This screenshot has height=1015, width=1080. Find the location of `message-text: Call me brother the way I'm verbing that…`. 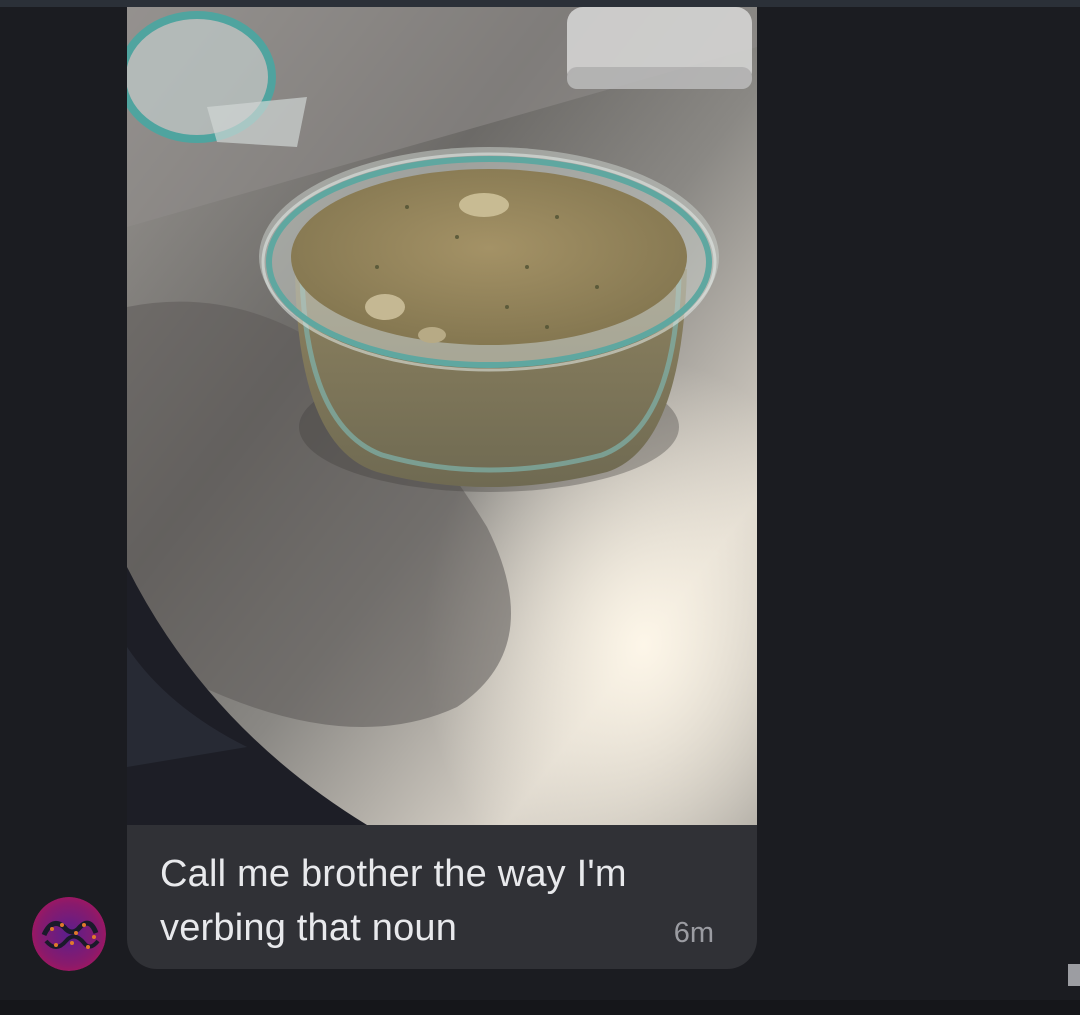

message-text: Call me brother the way I'm verbing that… is located at coordinates (393, 901).